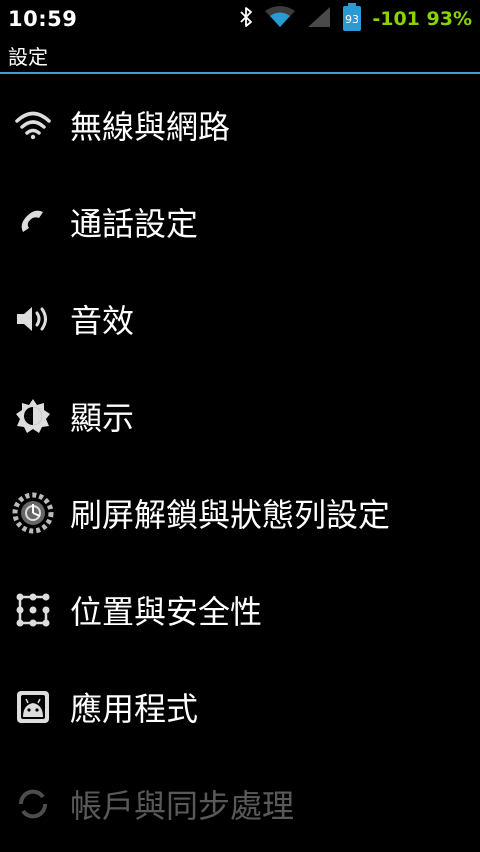 The height and width of the screenshot is (852, 480). I want to click on settings-item-sound: 音效, so click(240, 318).